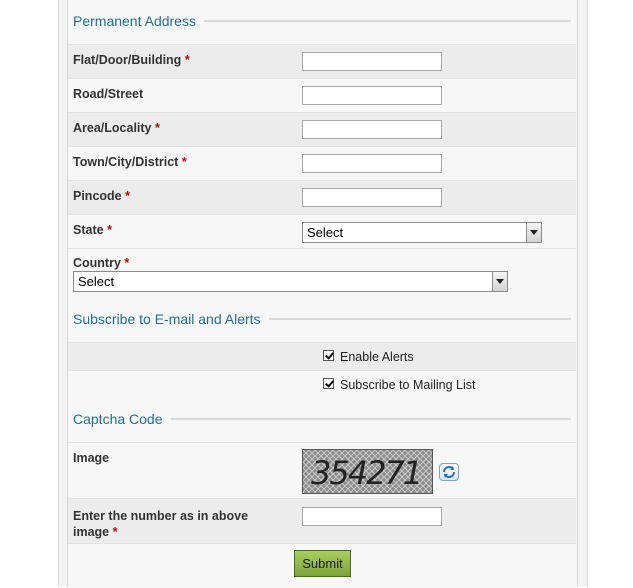  I want to click on country-label: Country *, so click(101, 263).